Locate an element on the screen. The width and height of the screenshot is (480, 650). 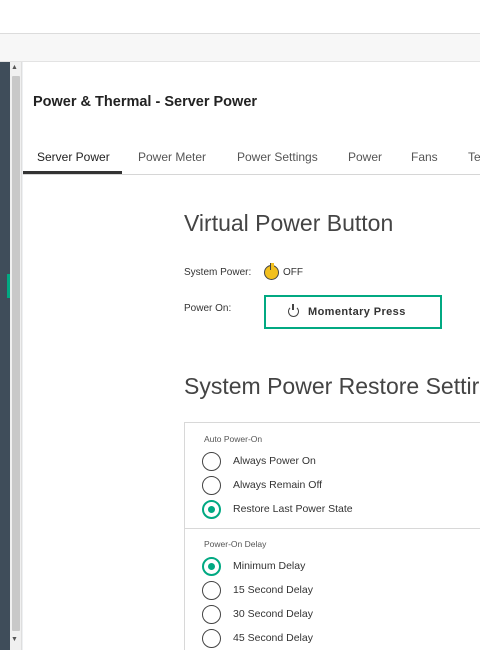
scroll-up-arrow-icon: ▲ is located at coordinates (14, 67).